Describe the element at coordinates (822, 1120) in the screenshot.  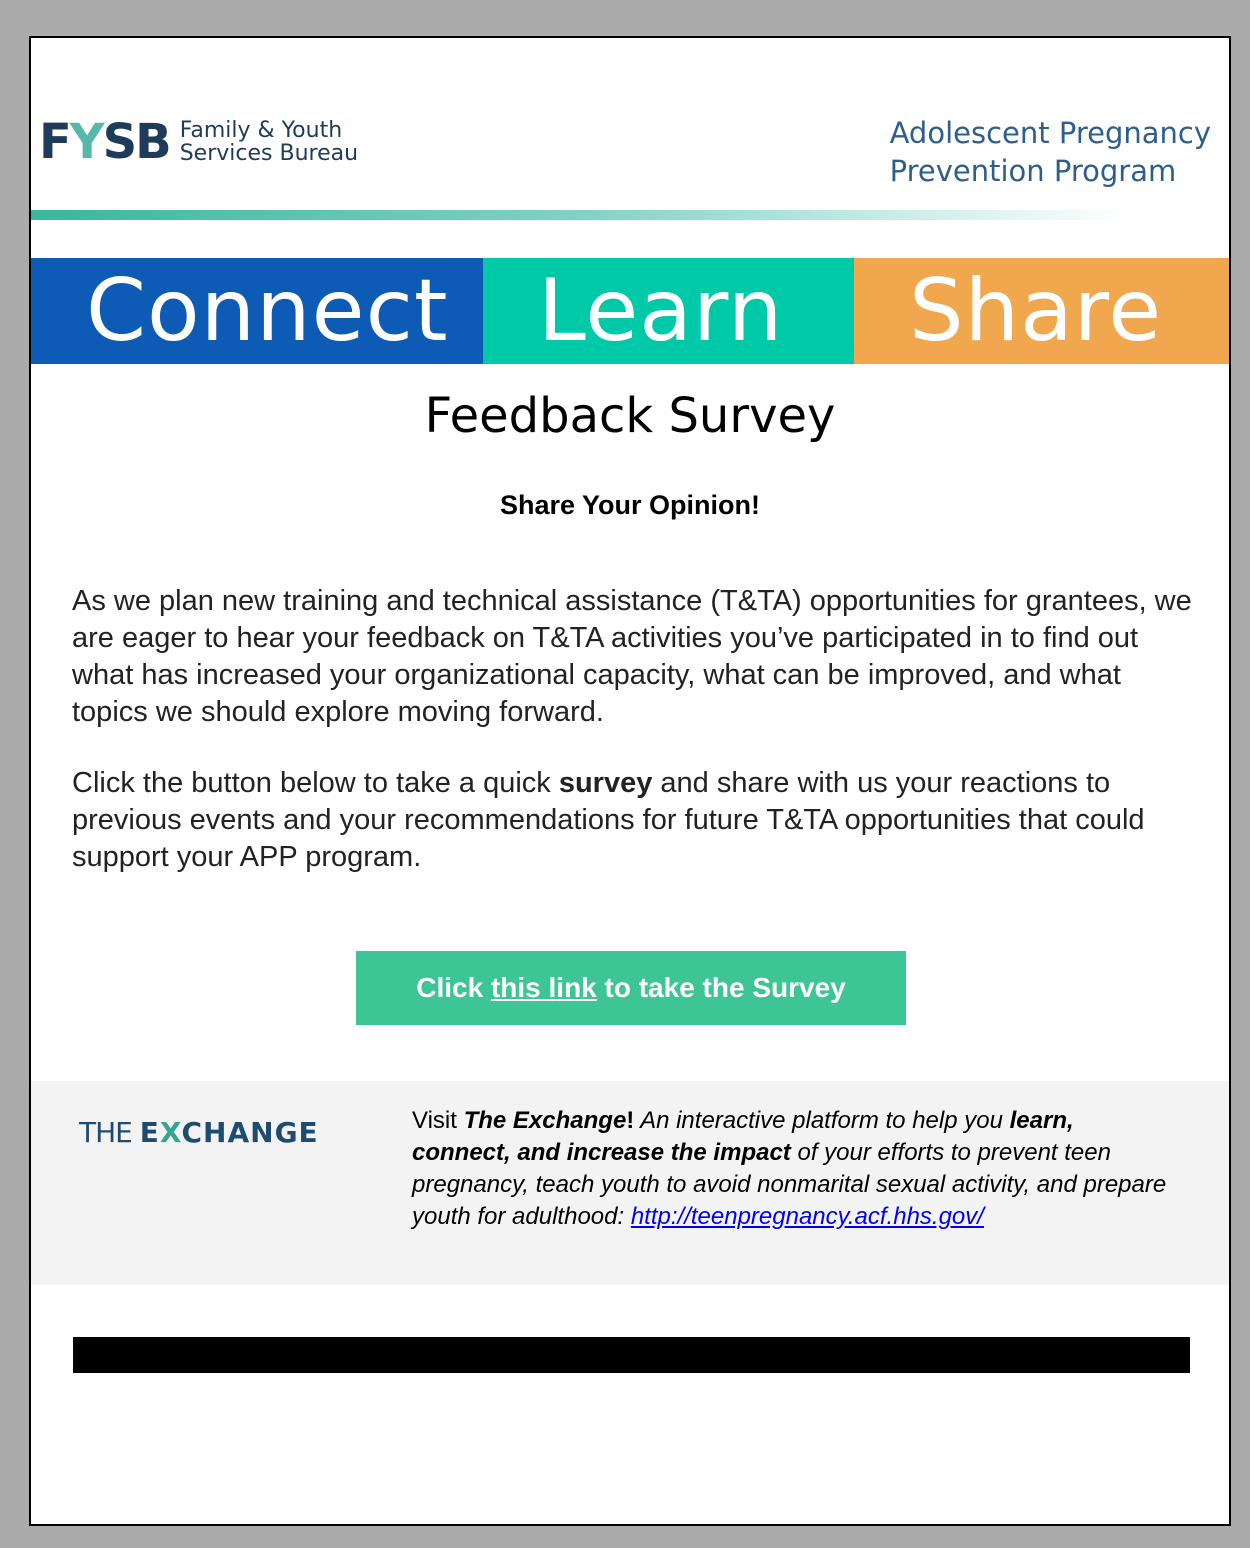
I see `exchange-desc-1: An interactive platform to help you` at that location.